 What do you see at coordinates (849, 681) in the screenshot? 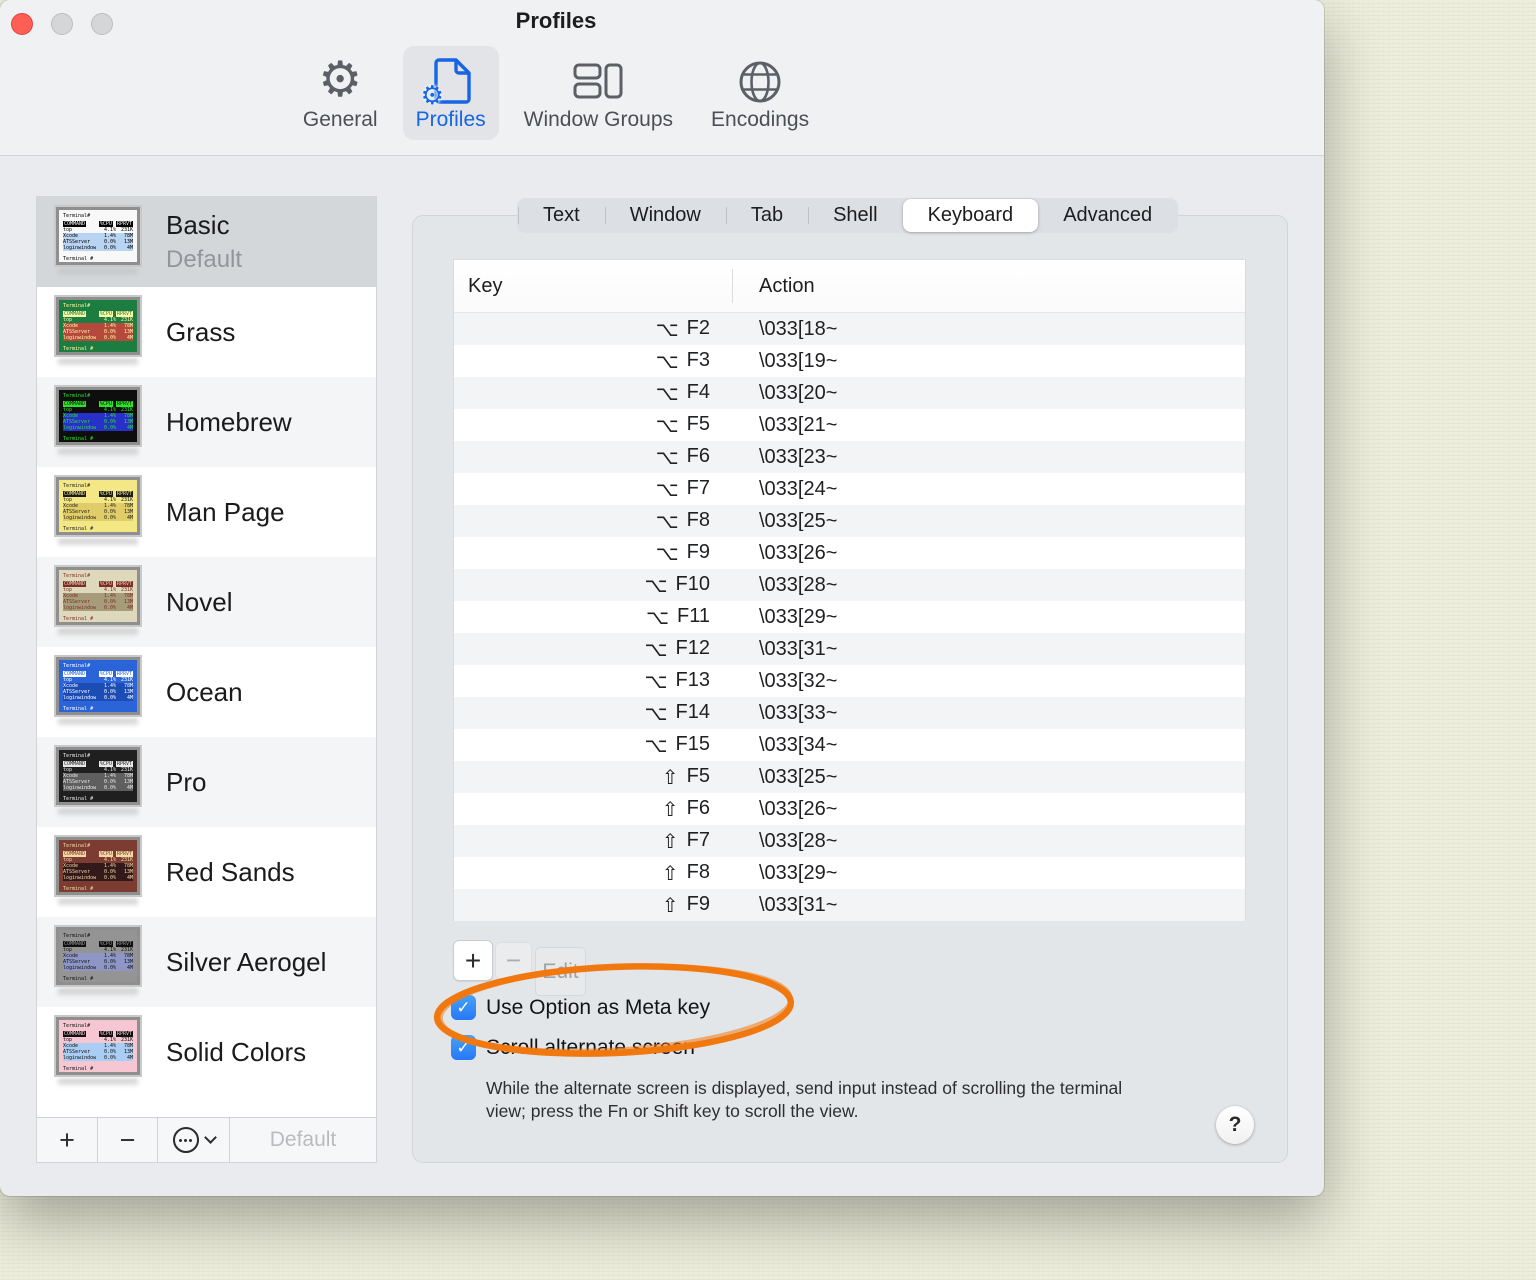
I see `table-row: ⌥ F13 \033[32~` at bounding box center [849, 681].